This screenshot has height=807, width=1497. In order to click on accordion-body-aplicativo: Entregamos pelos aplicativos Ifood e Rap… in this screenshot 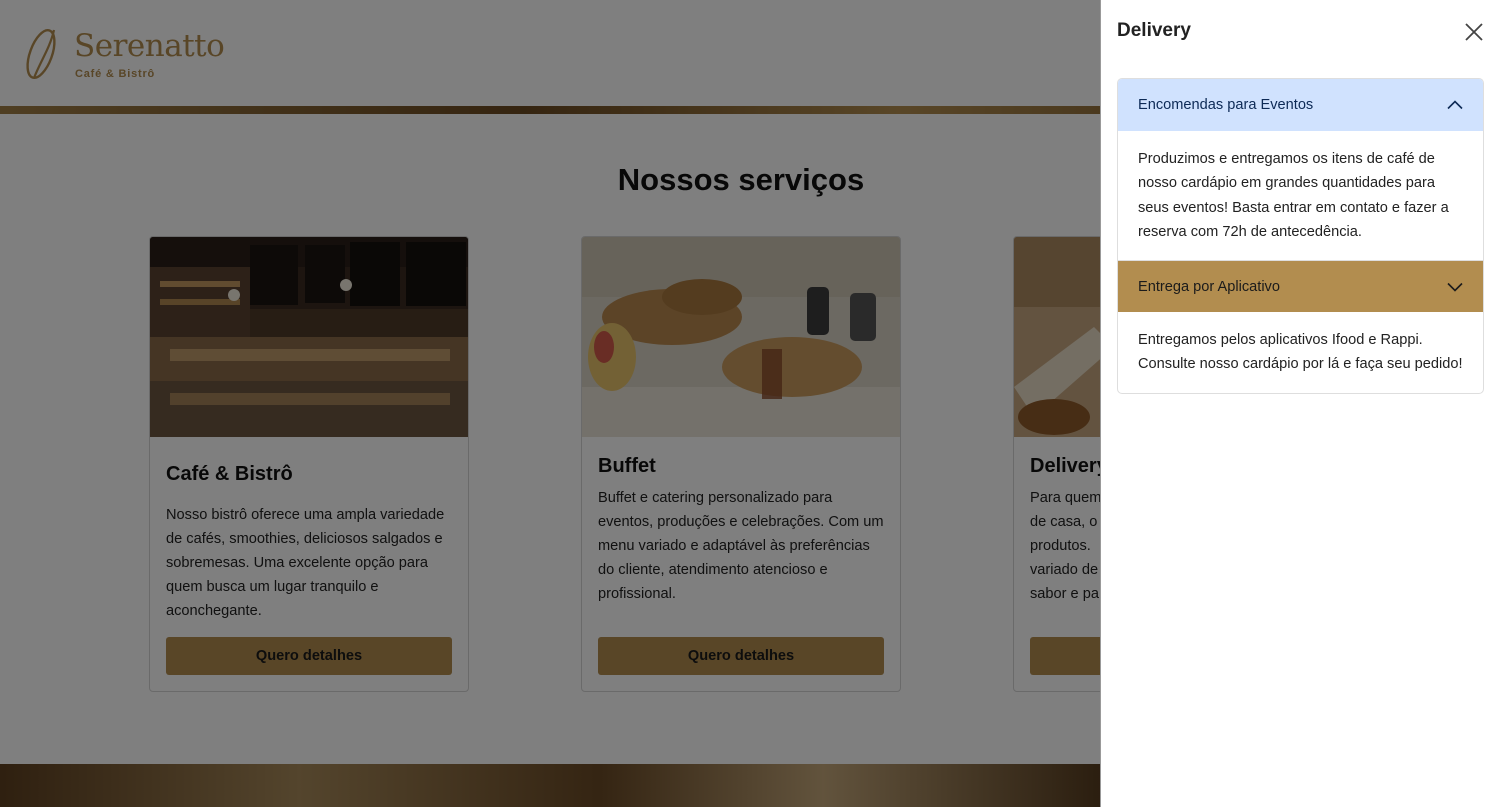, I will do `click(1300, 352)`.